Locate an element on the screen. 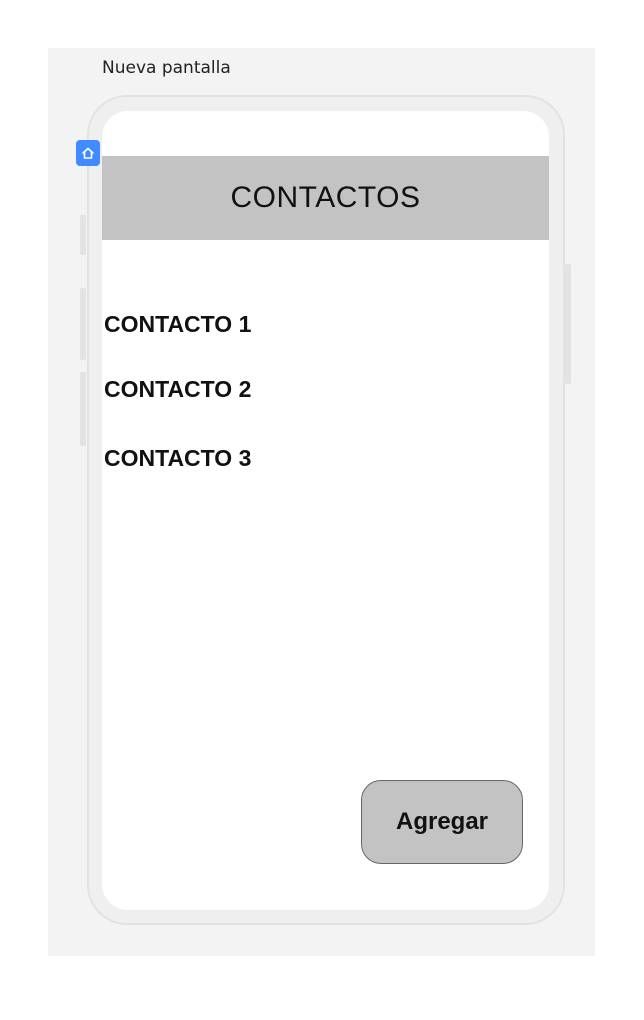  home-icon is located at coordinates (88, 153).